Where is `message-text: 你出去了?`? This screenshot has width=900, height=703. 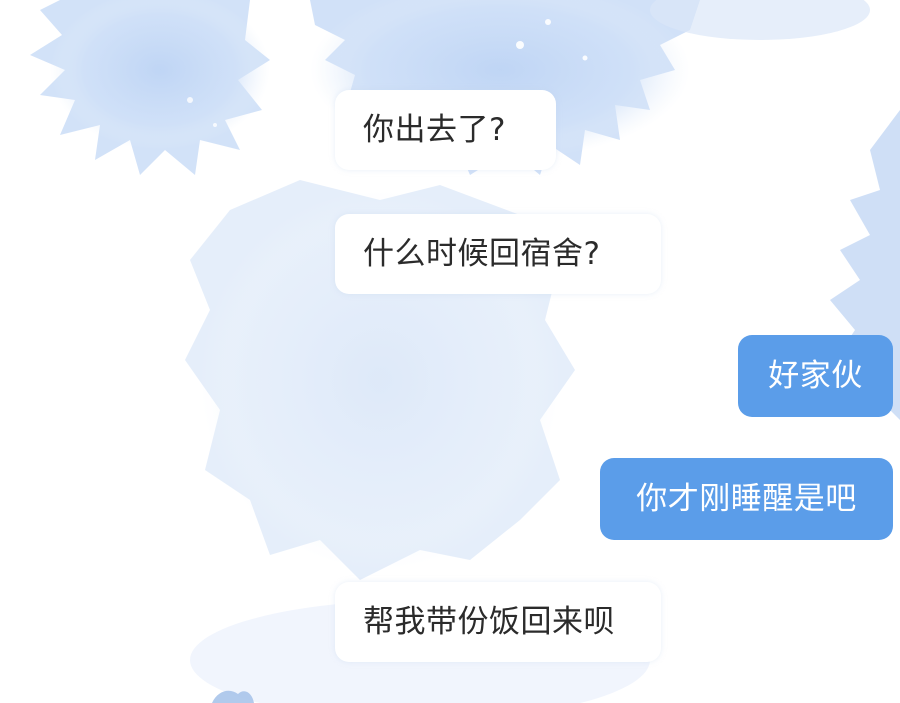 message-text: 你出去了? is located at coordinates (434, 129).